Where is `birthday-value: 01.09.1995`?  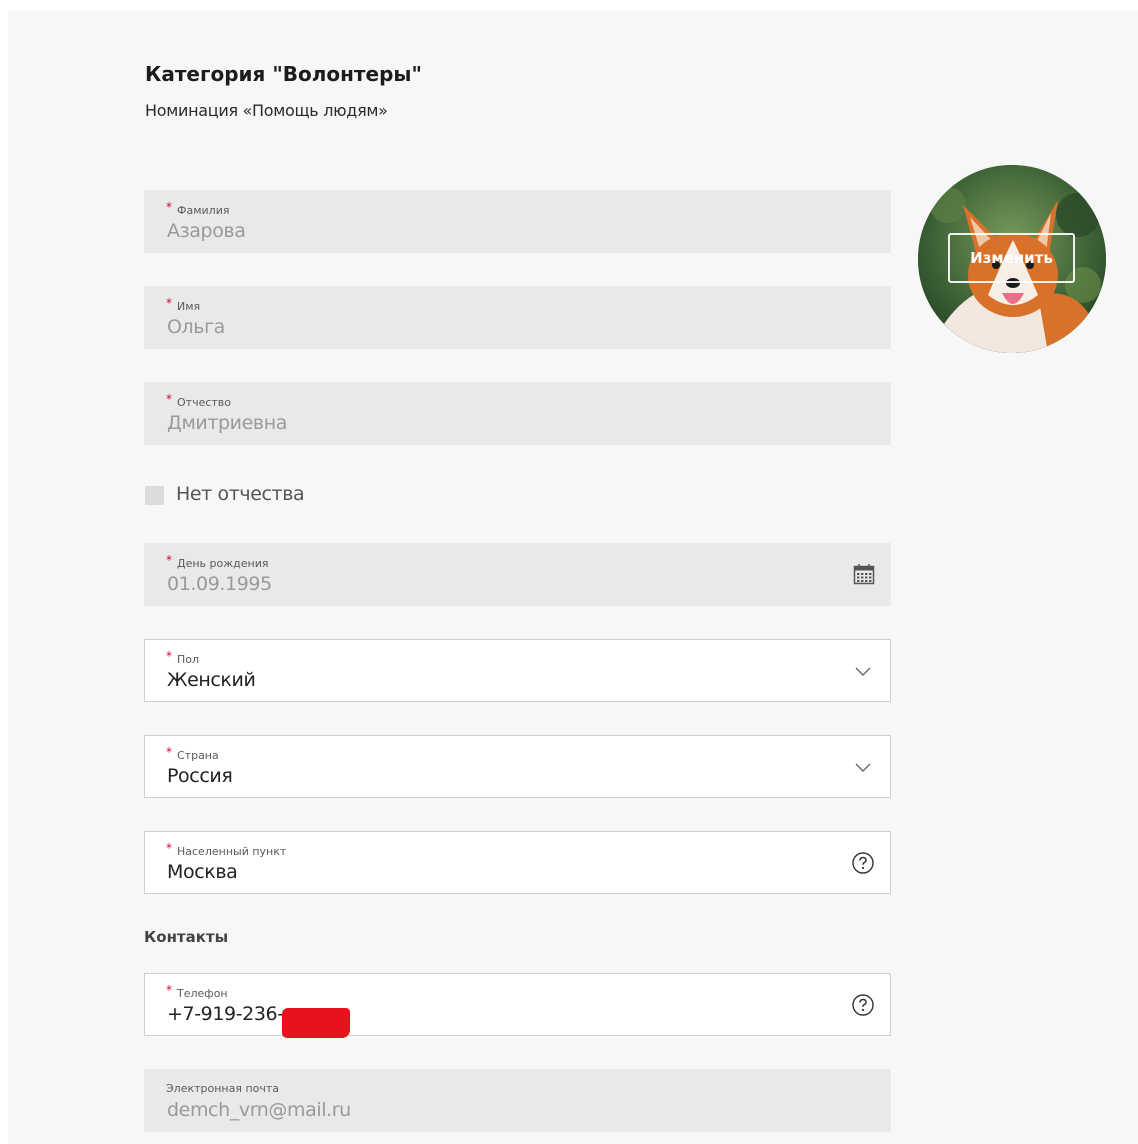 birthday-value: 01.09.1995 is located at coordinates (219, 584).